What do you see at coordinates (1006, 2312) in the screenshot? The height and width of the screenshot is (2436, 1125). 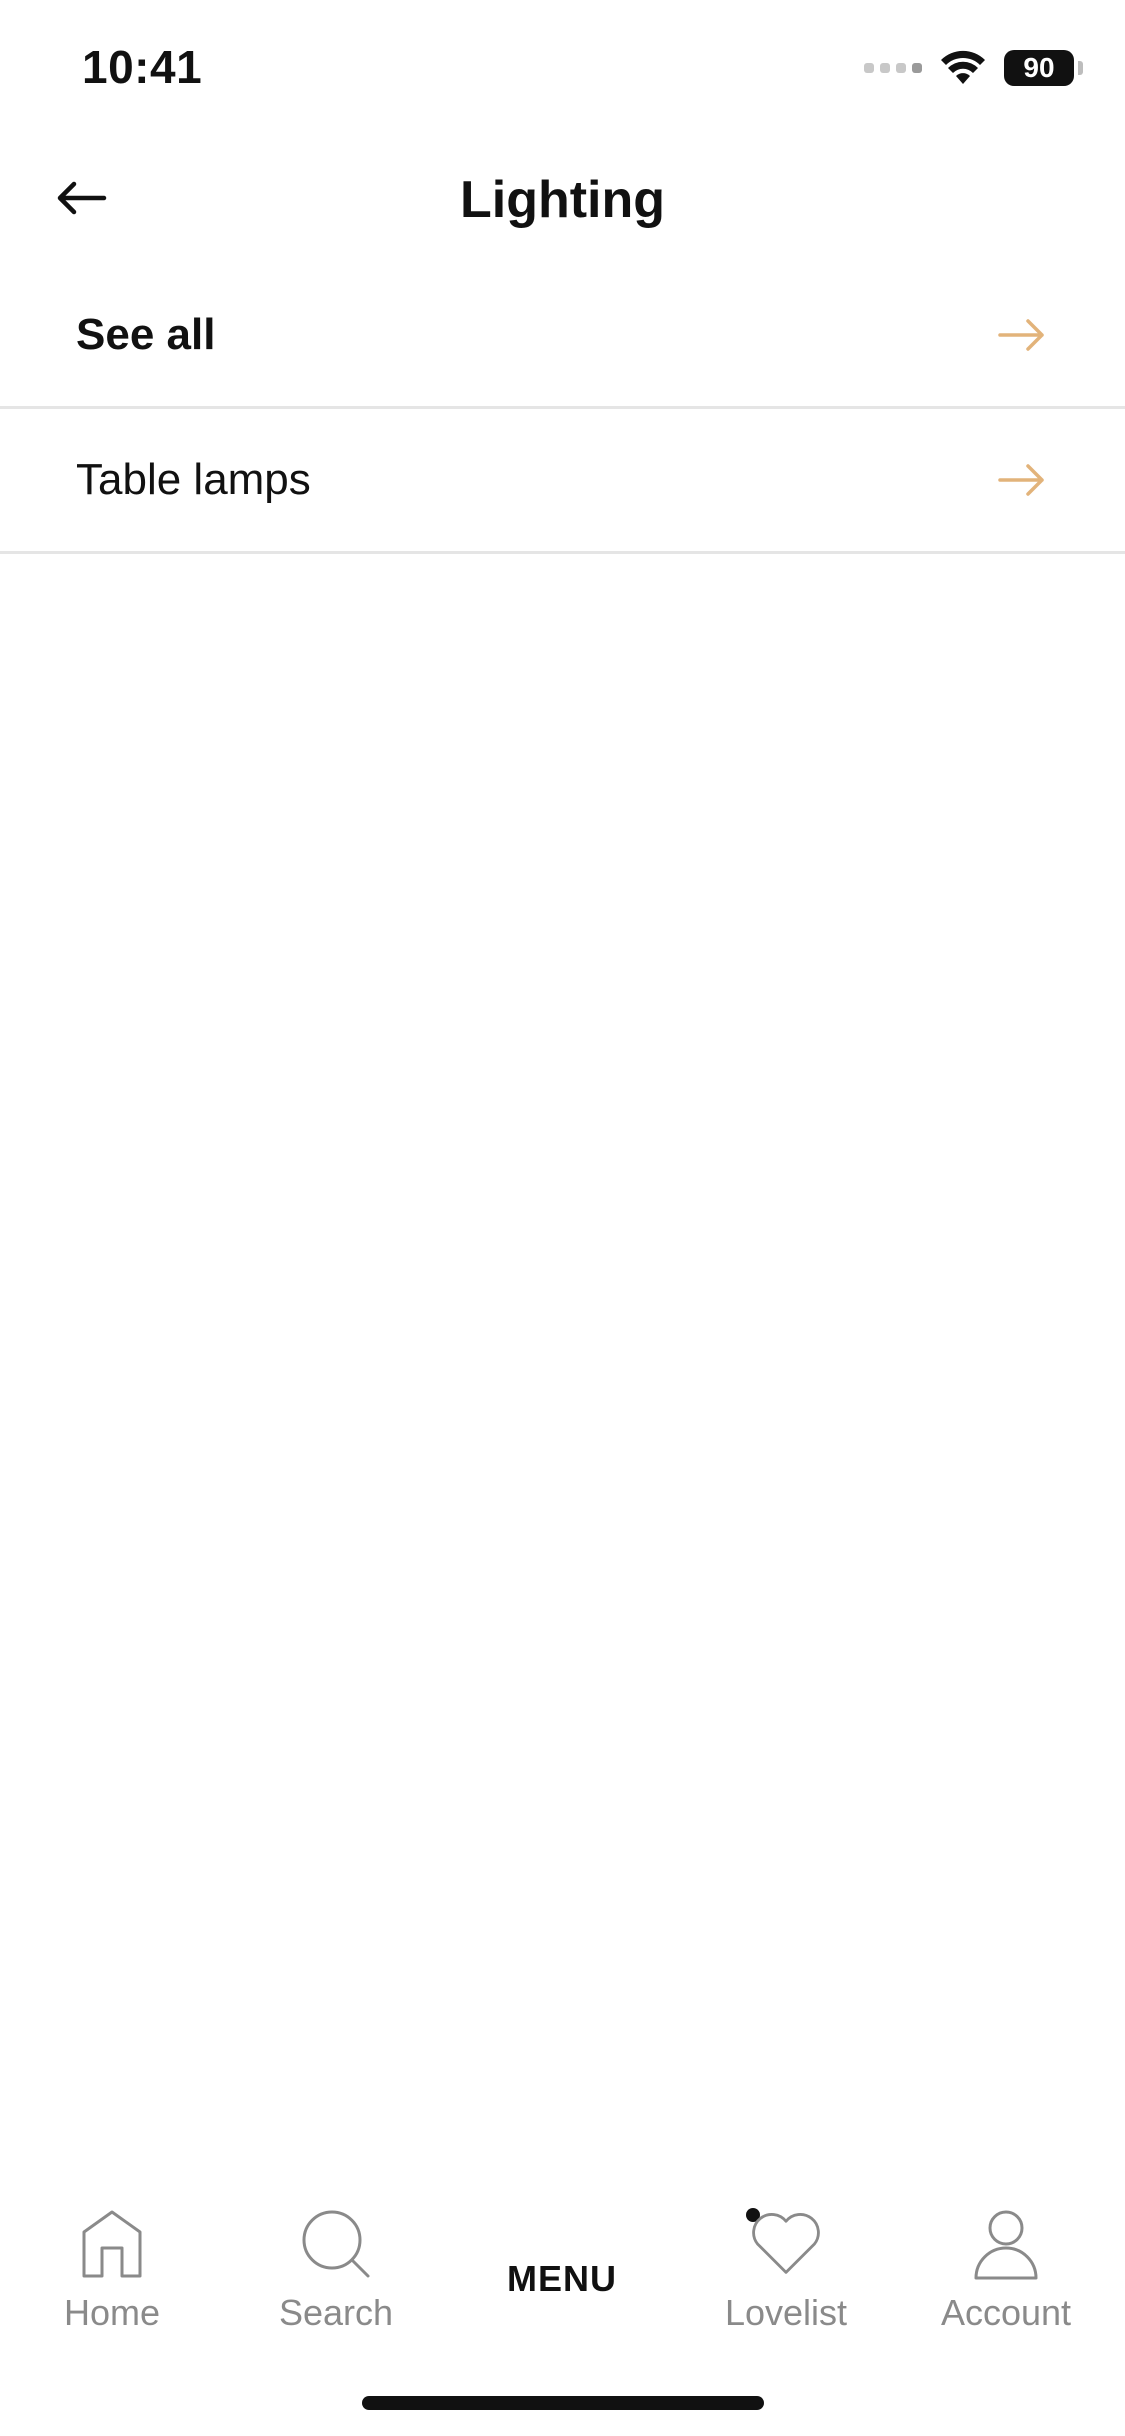 I see `tab-label: Account` at bounding box center [1006, 2312].